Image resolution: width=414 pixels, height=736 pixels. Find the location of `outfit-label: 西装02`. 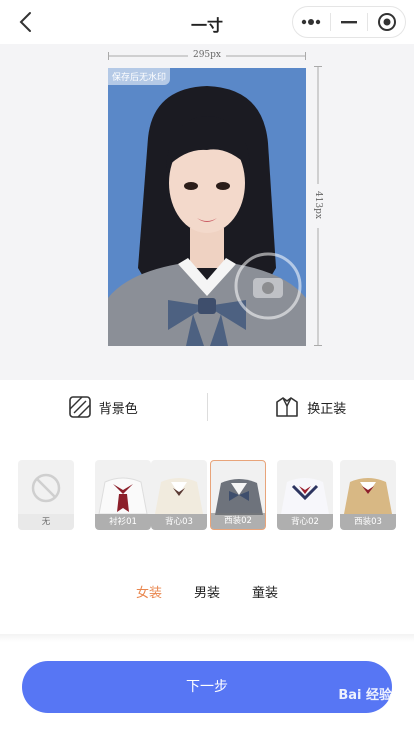

outfit-label: 西装02 is located at coordinates (238, 521).